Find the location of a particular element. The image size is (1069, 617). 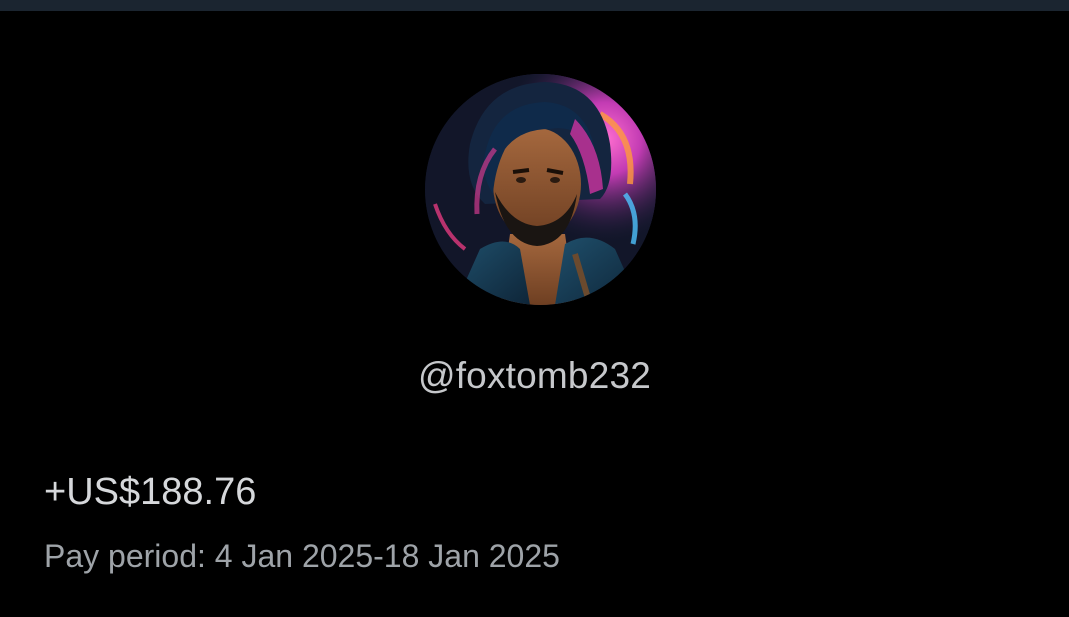

pay-period-label: Pay period: 4 Jan 2025-18 Jan 2025 is located at coordinates (302, 556).